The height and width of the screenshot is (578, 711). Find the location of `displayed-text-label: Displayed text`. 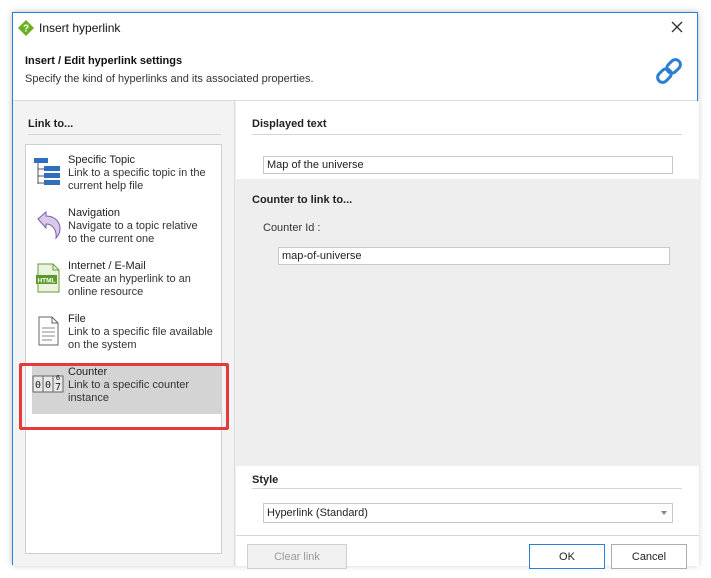

displayed-text-label: Displayed text is located at coordinates (289, 124).